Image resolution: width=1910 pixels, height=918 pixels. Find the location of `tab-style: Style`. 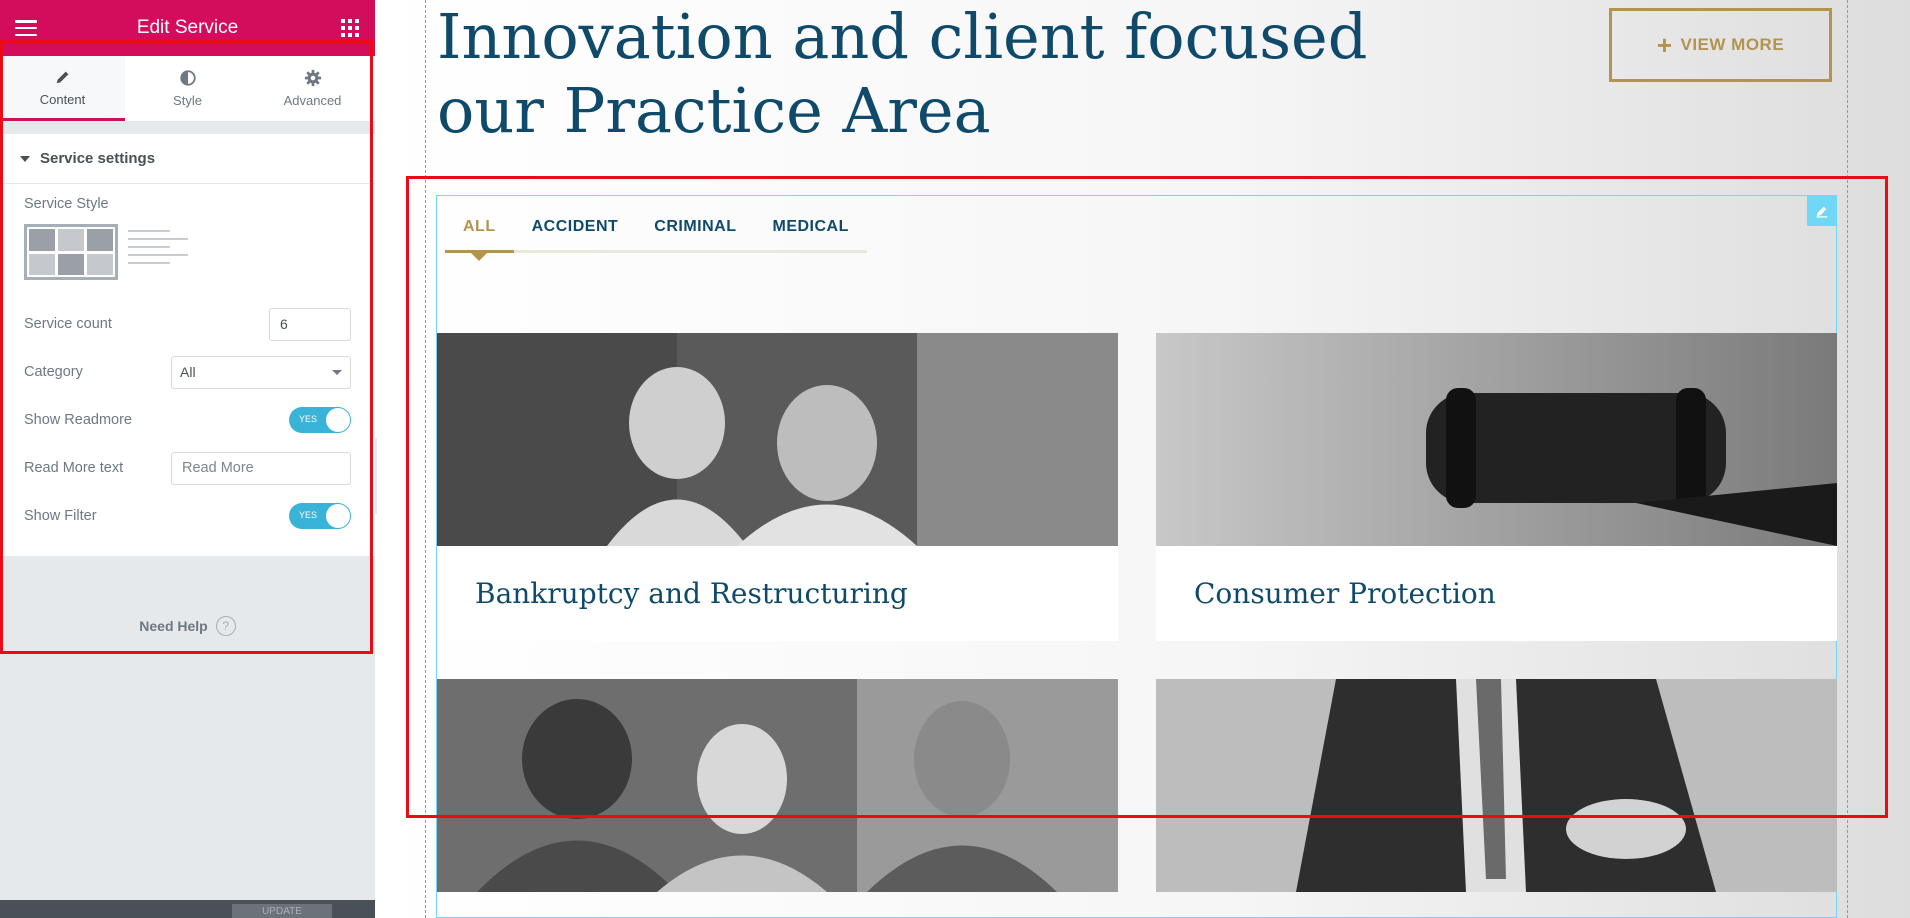

tab-style: Style is located at coordinates (187, 88).